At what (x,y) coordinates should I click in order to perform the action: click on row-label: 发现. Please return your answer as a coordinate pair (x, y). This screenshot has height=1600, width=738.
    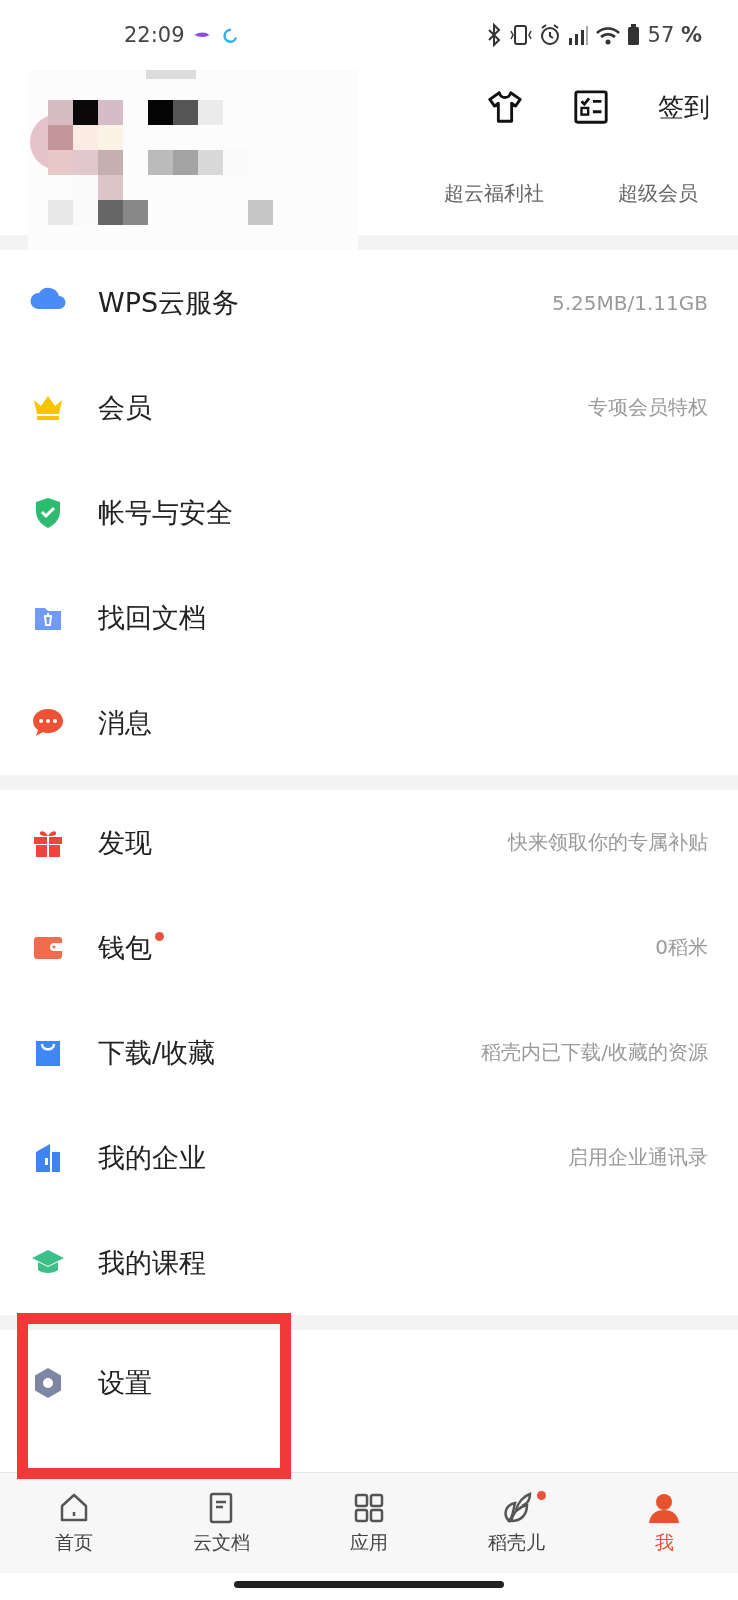
    Looking at the image, I should click on (125, 842).